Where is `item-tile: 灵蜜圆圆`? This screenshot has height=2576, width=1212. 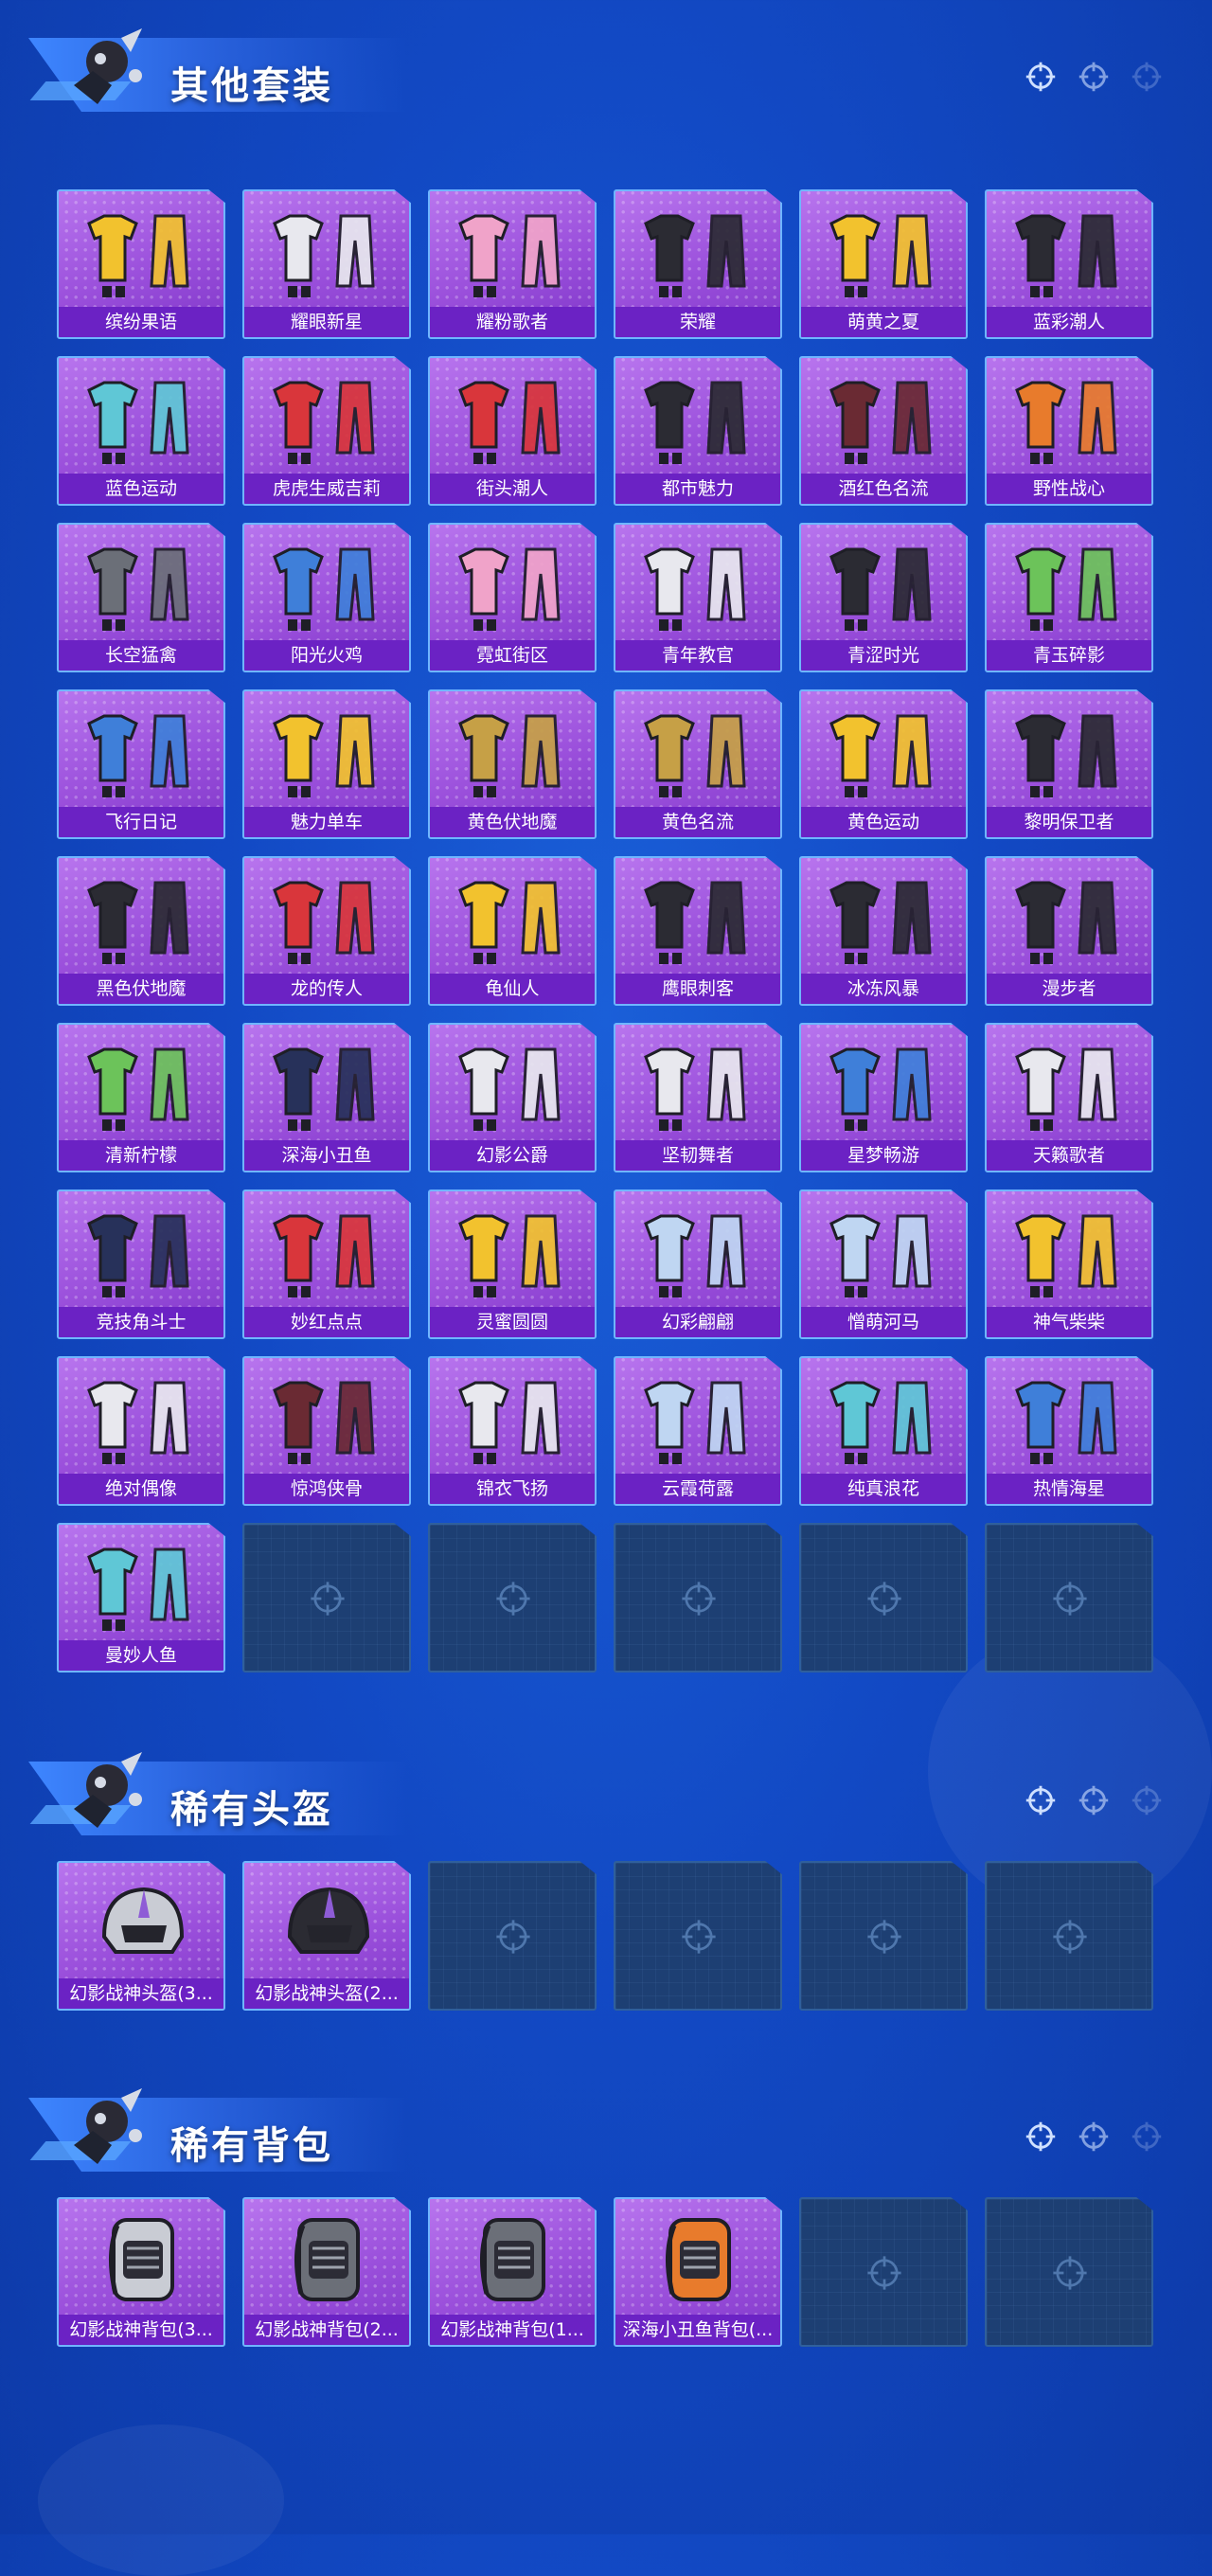
item-tile: 灵蜜圆圆 is located at coordinates (512, 1264).